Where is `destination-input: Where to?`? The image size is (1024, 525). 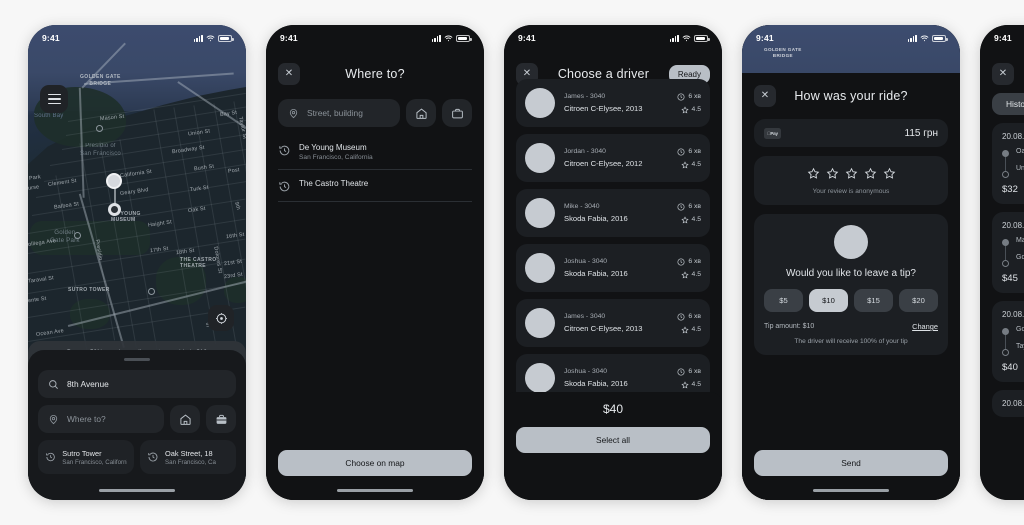 destination-input: Where to? is located at coordinates (101, 419).